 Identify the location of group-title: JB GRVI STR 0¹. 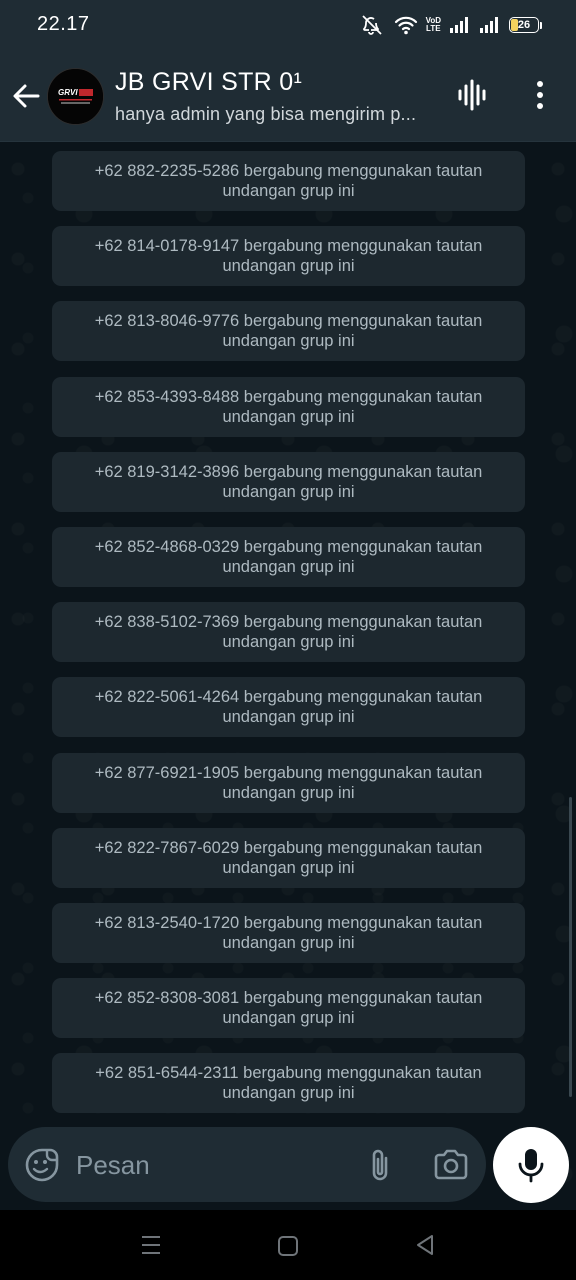
(208, 82).